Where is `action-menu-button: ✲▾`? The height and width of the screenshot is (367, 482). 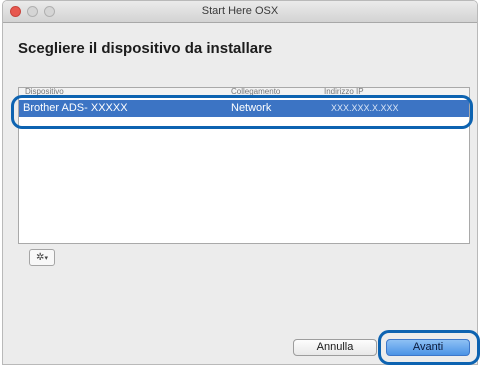 action-menu-button: ✲▾ is located at coordinates (42, 257).